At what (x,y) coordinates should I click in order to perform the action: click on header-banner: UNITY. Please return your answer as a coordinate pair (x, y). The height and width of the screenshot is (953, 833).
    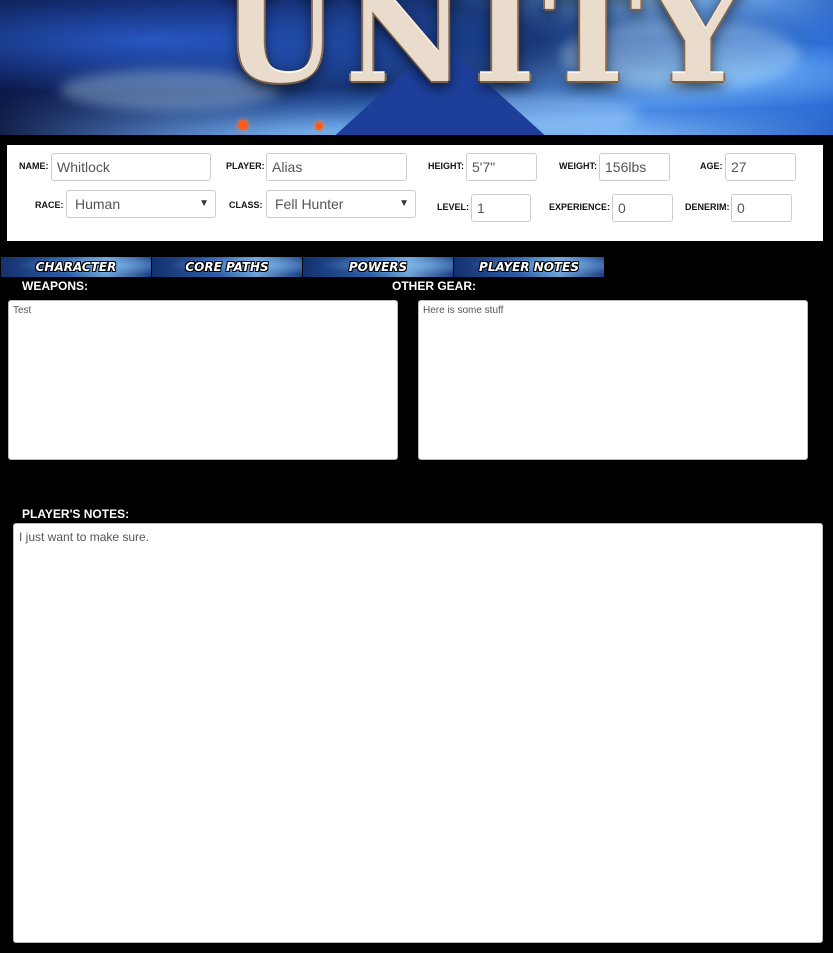
    Looking at the image, I should click on (416, 67).